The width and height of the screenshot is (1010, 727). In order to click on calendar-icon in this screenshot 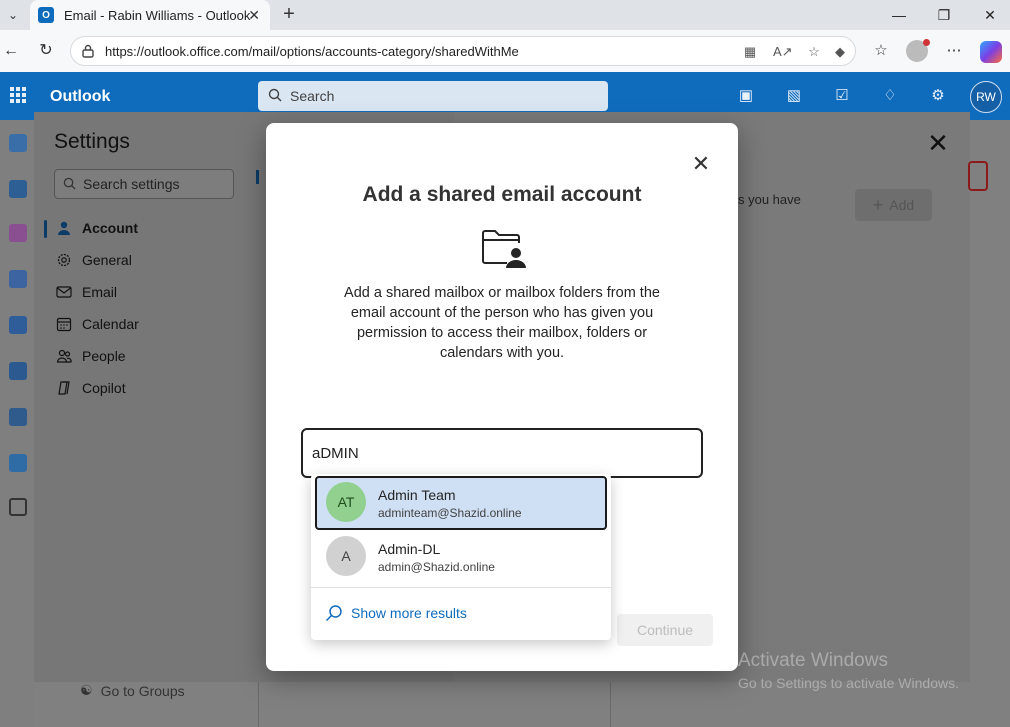, I will do `click(64, 324)`.